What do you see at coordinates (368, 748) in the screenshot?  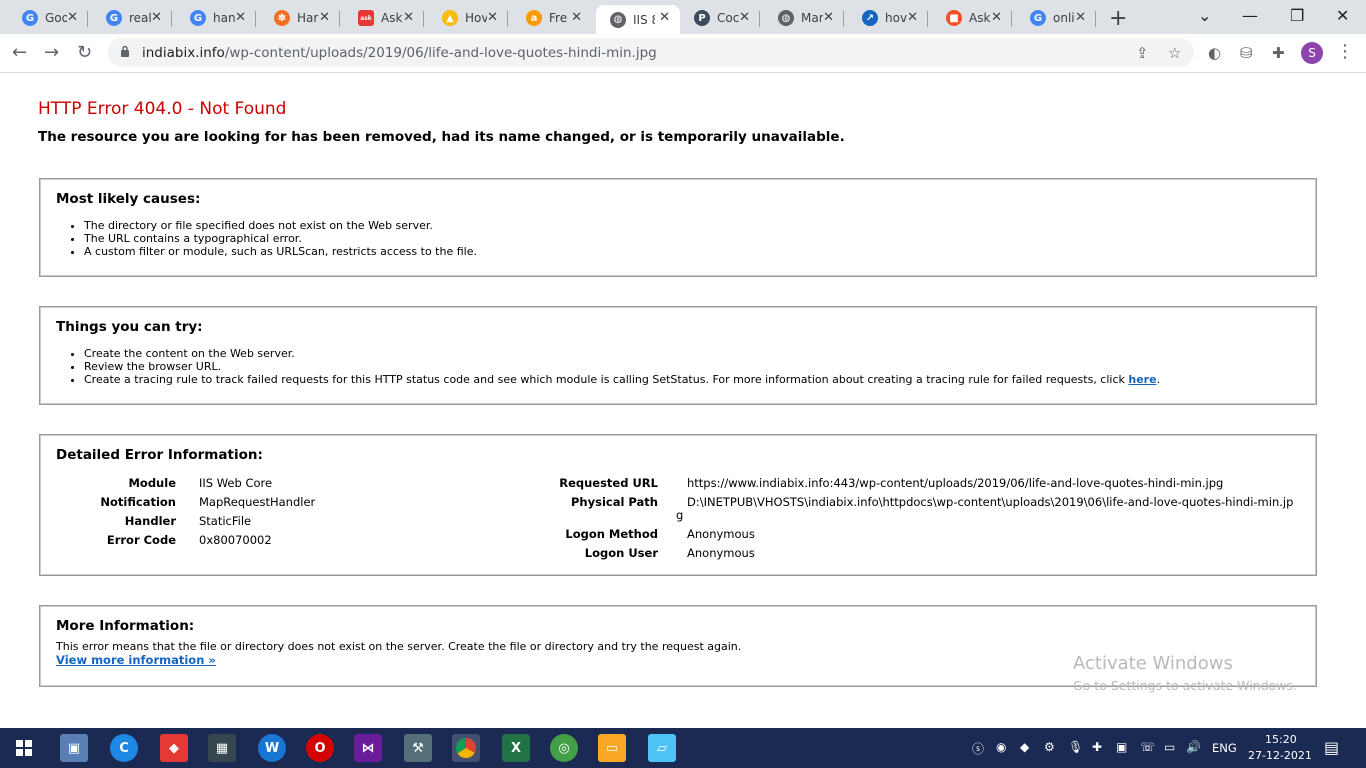 I see `visual-studio-icon: ⋈` at bounding box center [368, 748].